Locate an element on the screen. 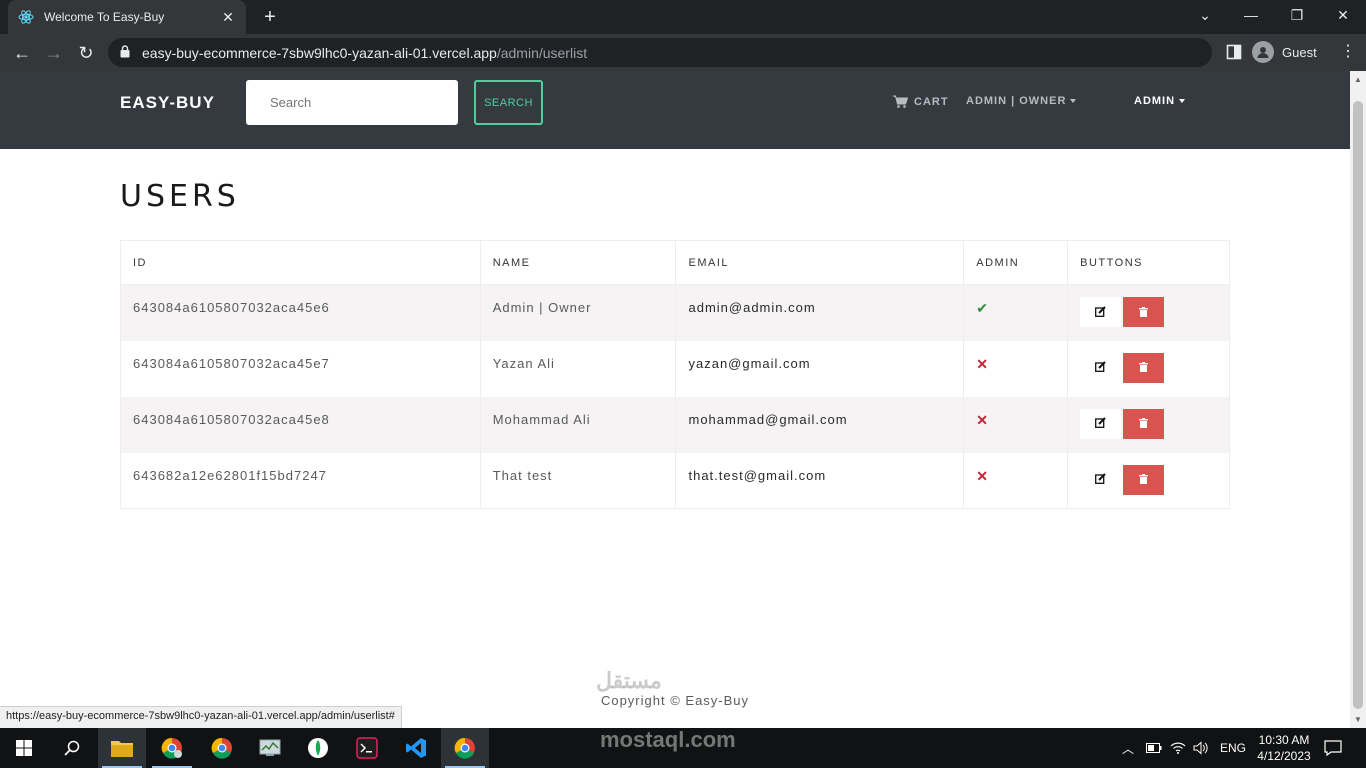 The height and width of the screenshot is (768, 1366). forward-icon: → is located at coordinates (54, 53).